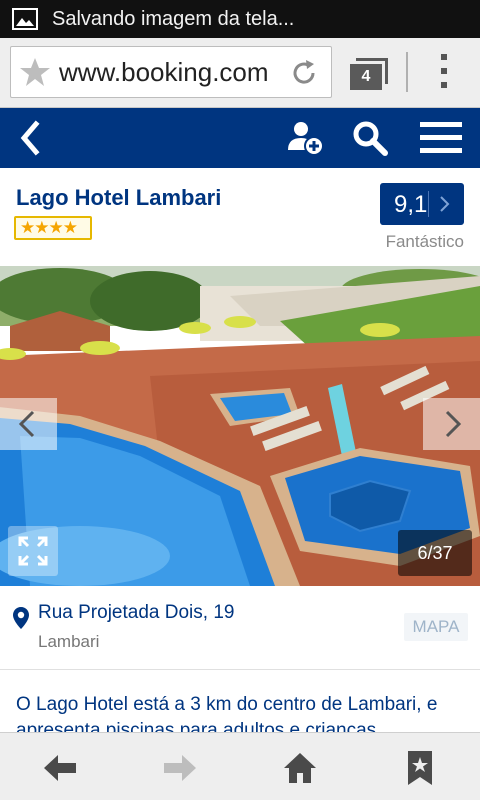  Describe the element at coordinates (411, 204) in the screenshot. I see `review-score: 9,1` at that location.